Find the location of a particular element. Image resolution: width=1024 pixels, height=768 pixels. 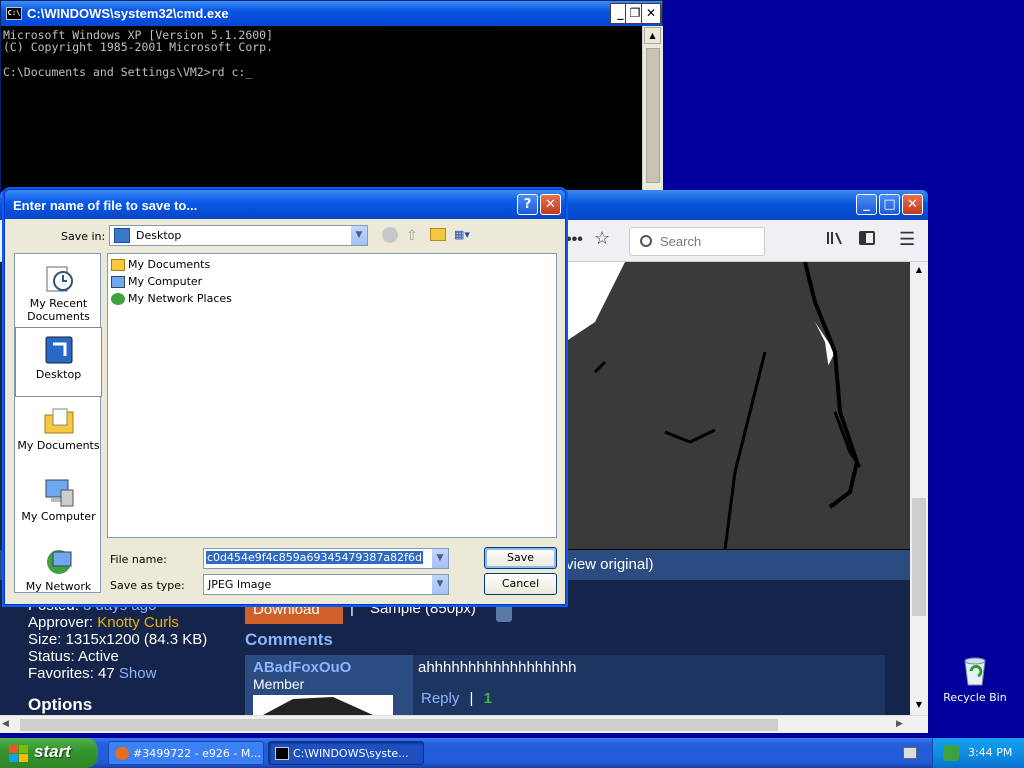

place-recent-documents: My Recent Documents is located at coordinates (58, 292).